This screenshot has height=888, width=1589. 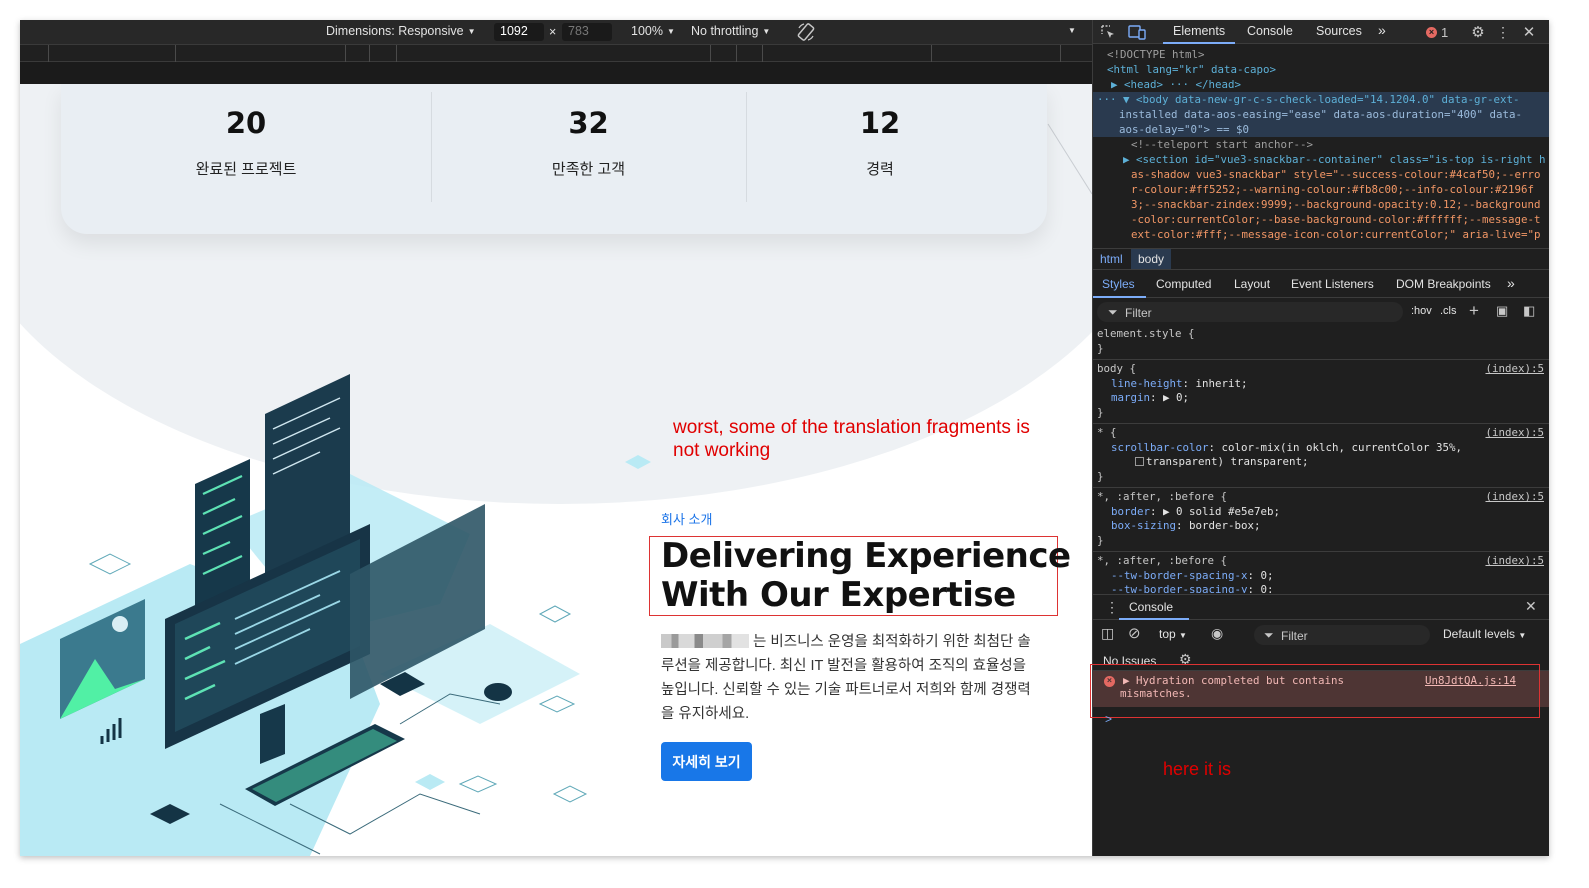 I want to click on tab-elements: Elements, so click(x=1199, y=31).